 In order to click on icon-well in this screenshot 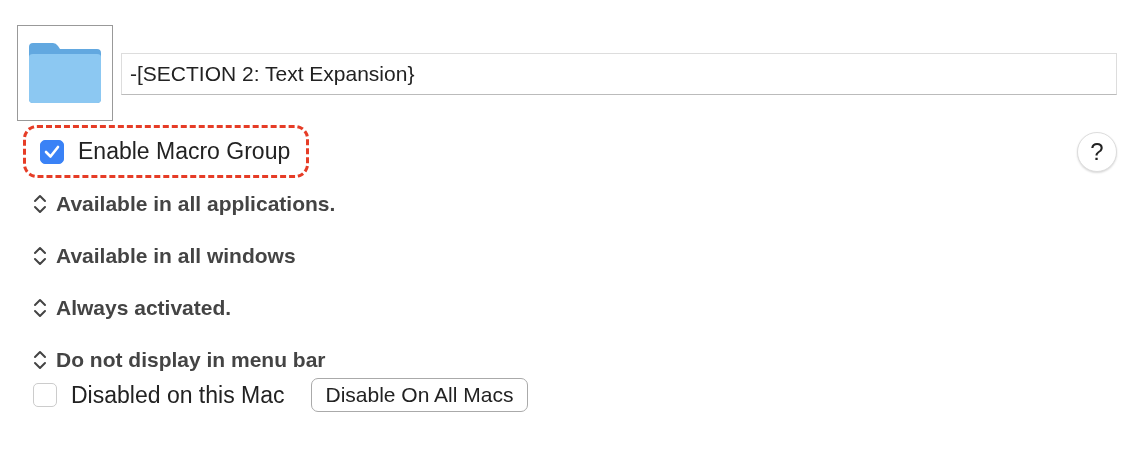, I will do `click(65, 73)`.